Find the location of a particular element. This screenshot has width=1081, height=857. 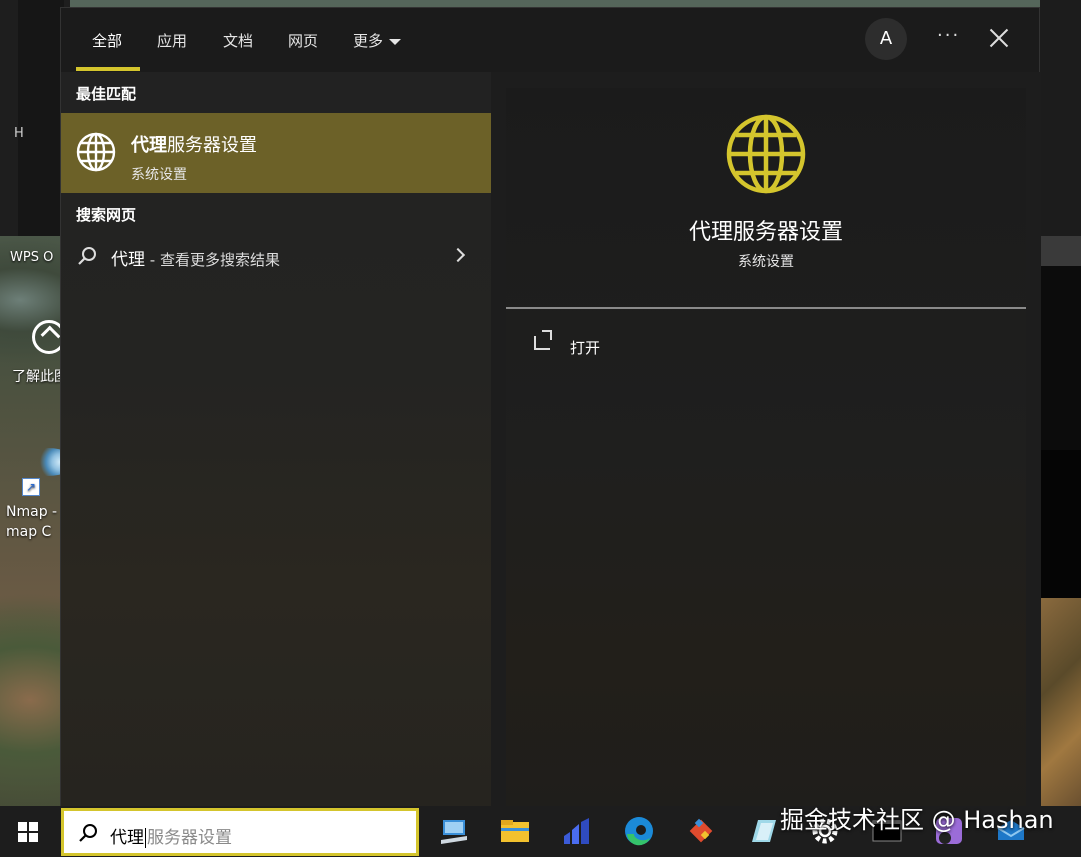

open-action: 打开 is located at coordinates (634, 344).